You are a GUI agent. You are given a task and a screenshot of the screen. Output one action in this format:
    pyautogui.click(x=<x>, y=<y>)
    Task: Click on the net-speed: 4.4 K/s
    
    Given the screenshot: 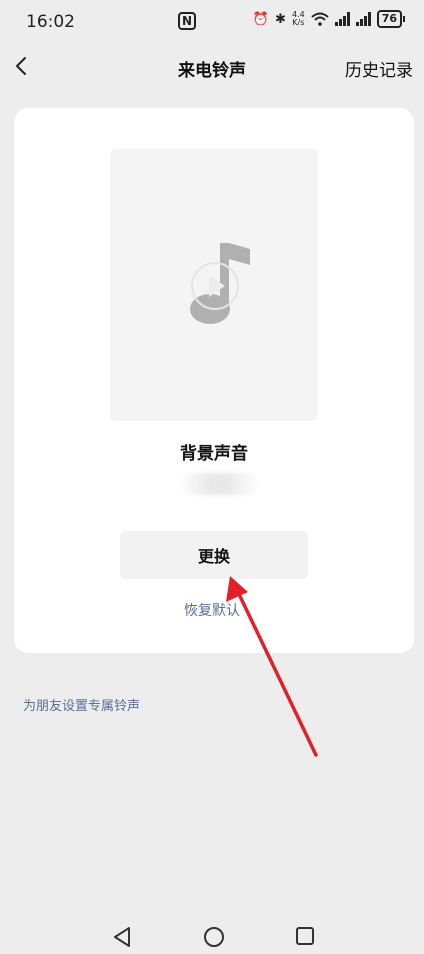 What is the action you would take?
    pyautogui.click(x=298, y=19)
    